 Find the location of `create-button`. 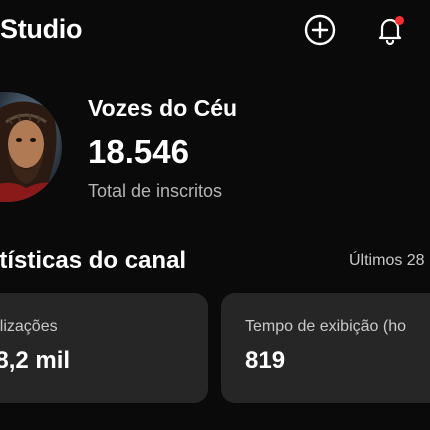

create-button is located at coordinates (320, 30).